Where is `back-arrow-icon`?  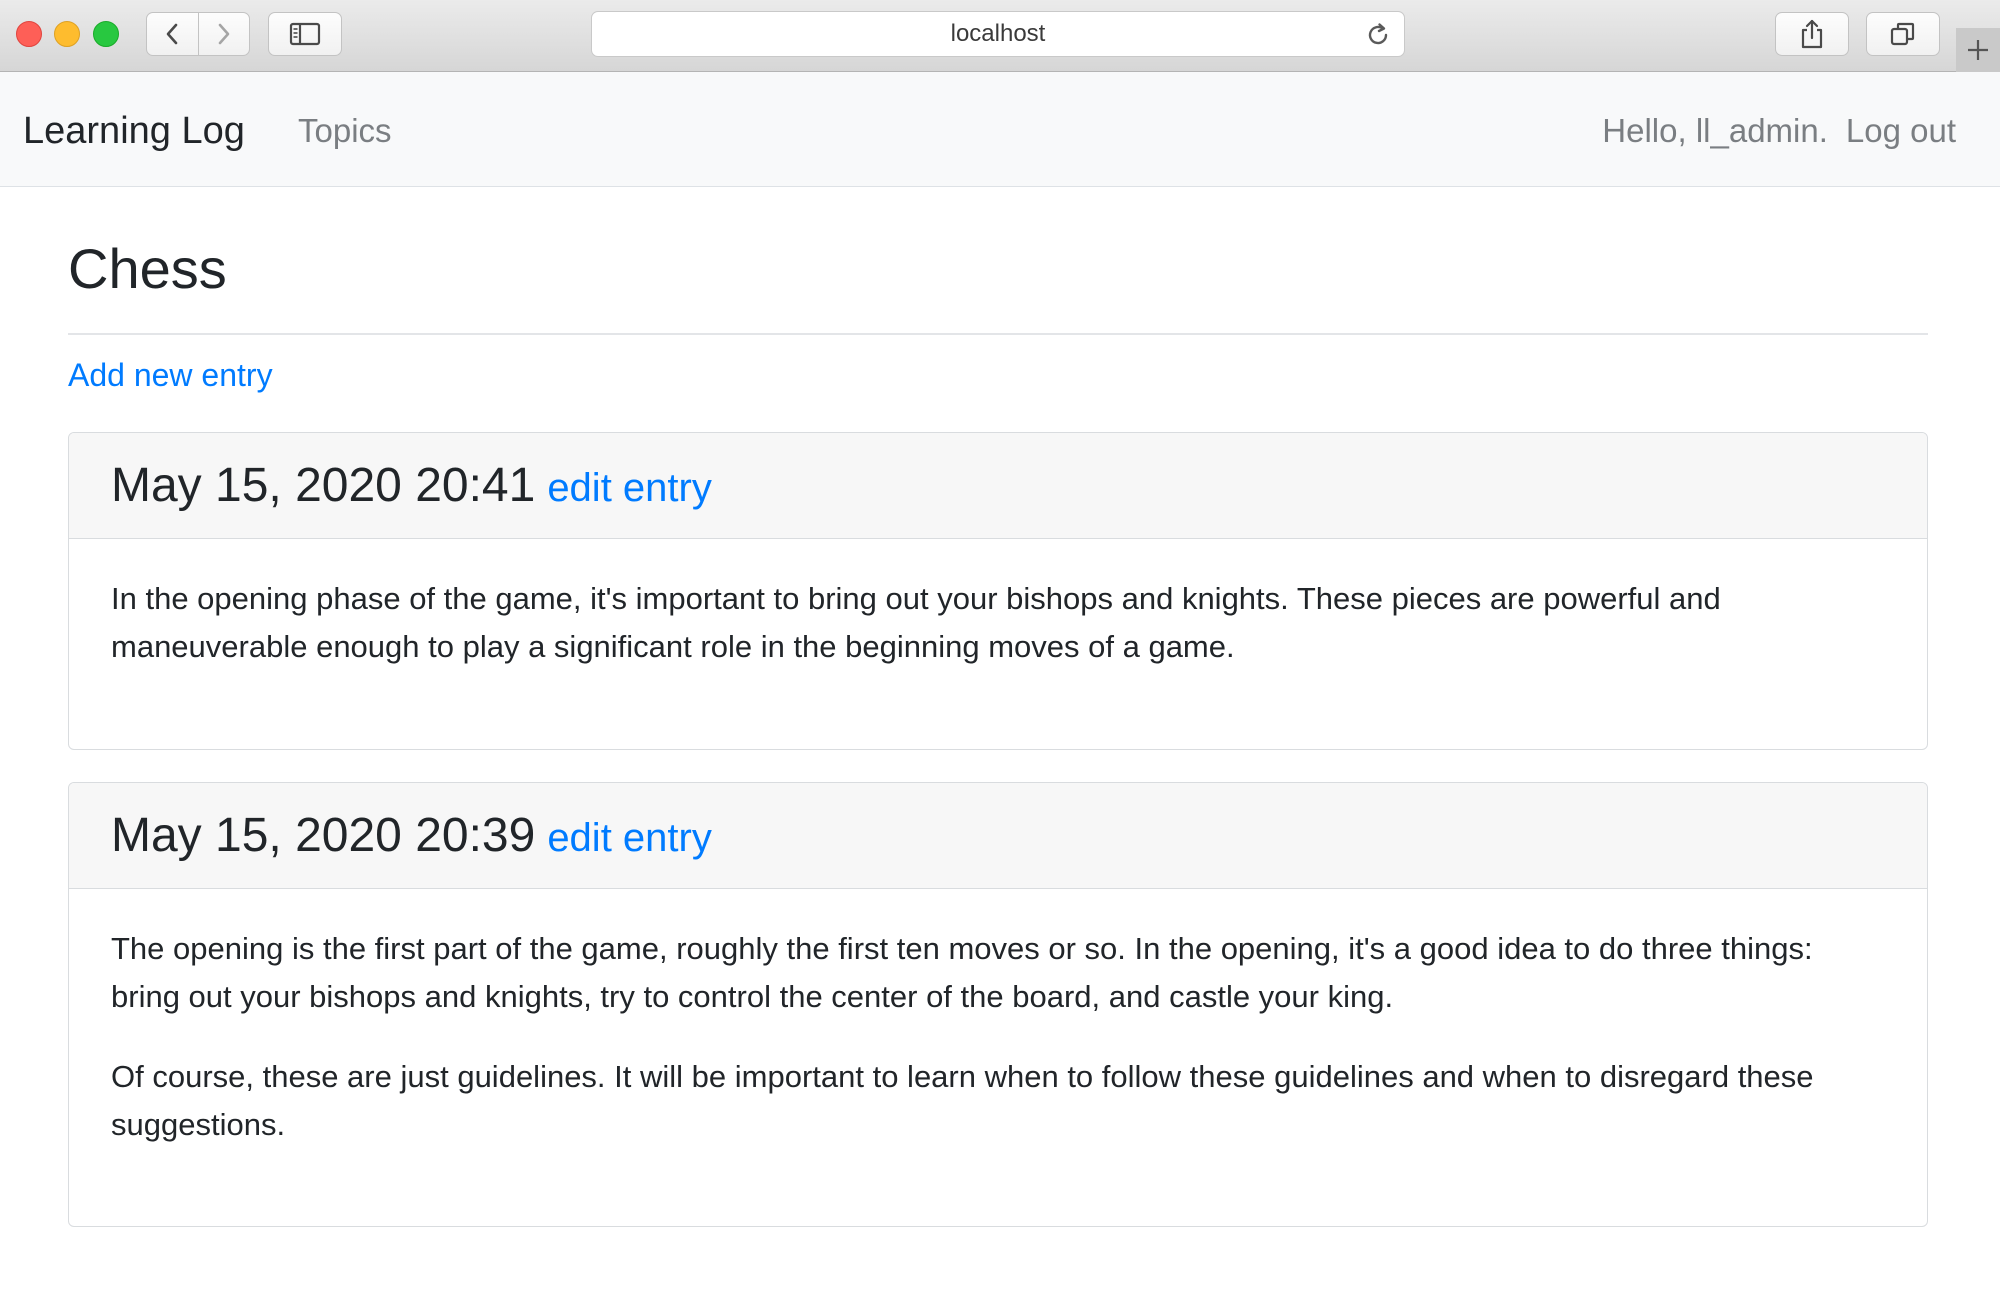 back-arrow-icon is located at coordinates (172, 34).